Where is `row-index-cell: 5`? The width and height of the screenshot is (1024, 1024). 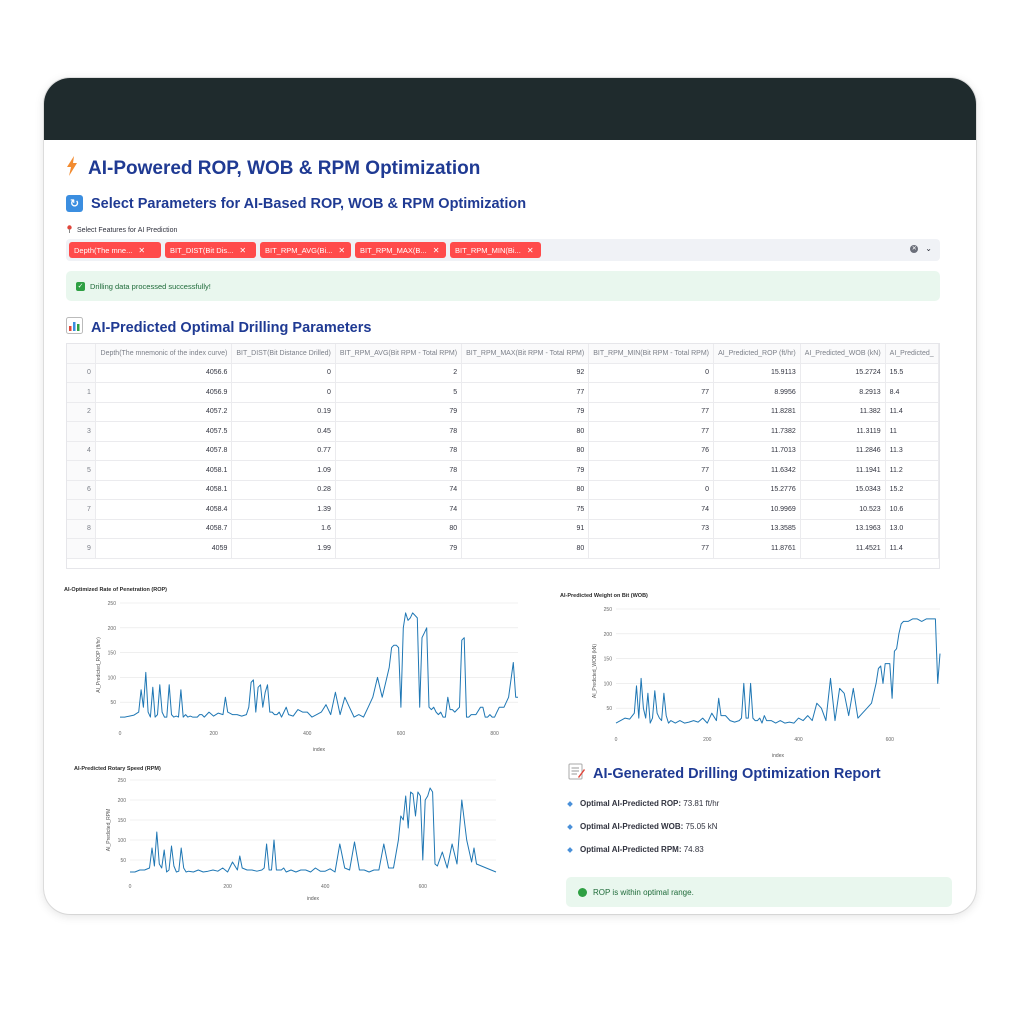 row-index-cell: 5 is located at coordinates (81, 470).